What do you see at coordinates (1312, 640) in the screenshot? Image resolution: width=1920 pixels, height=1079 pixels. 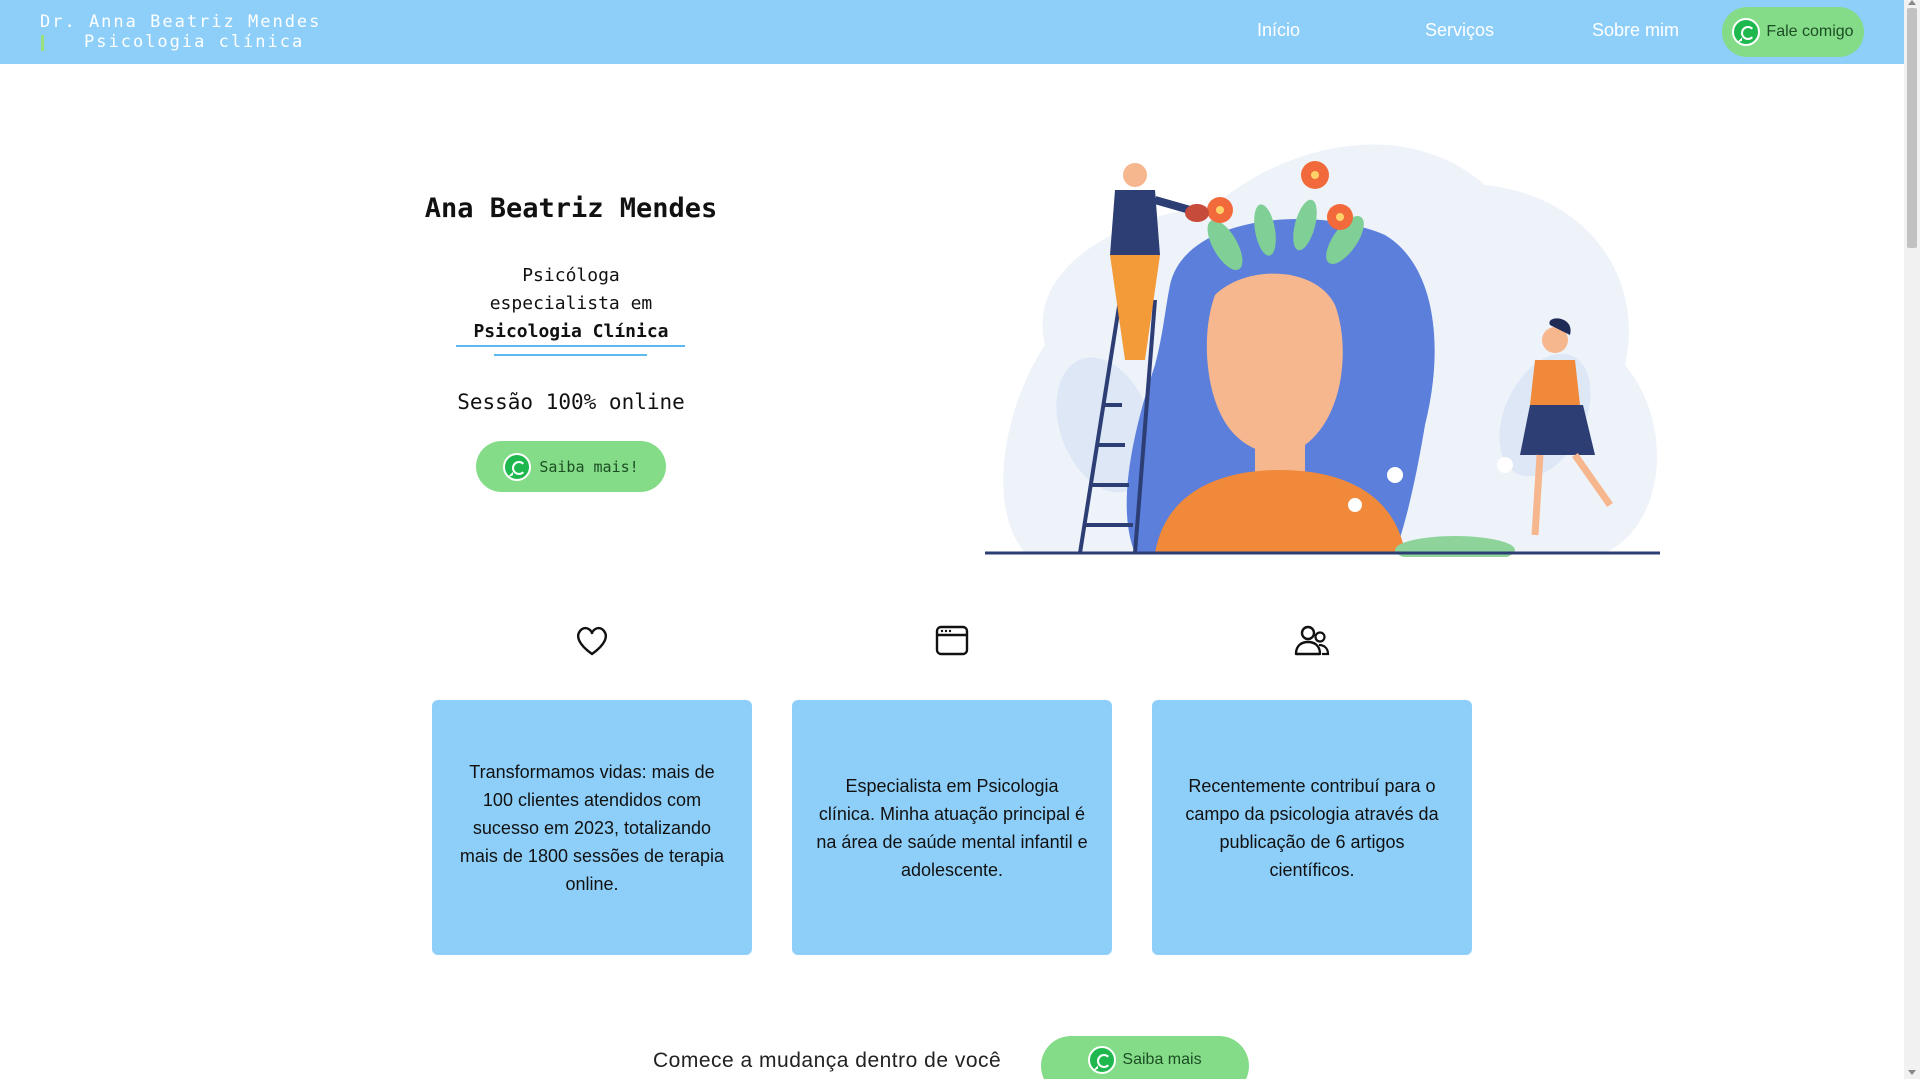 I see `users-icon` at bounding box center [1312, 640].